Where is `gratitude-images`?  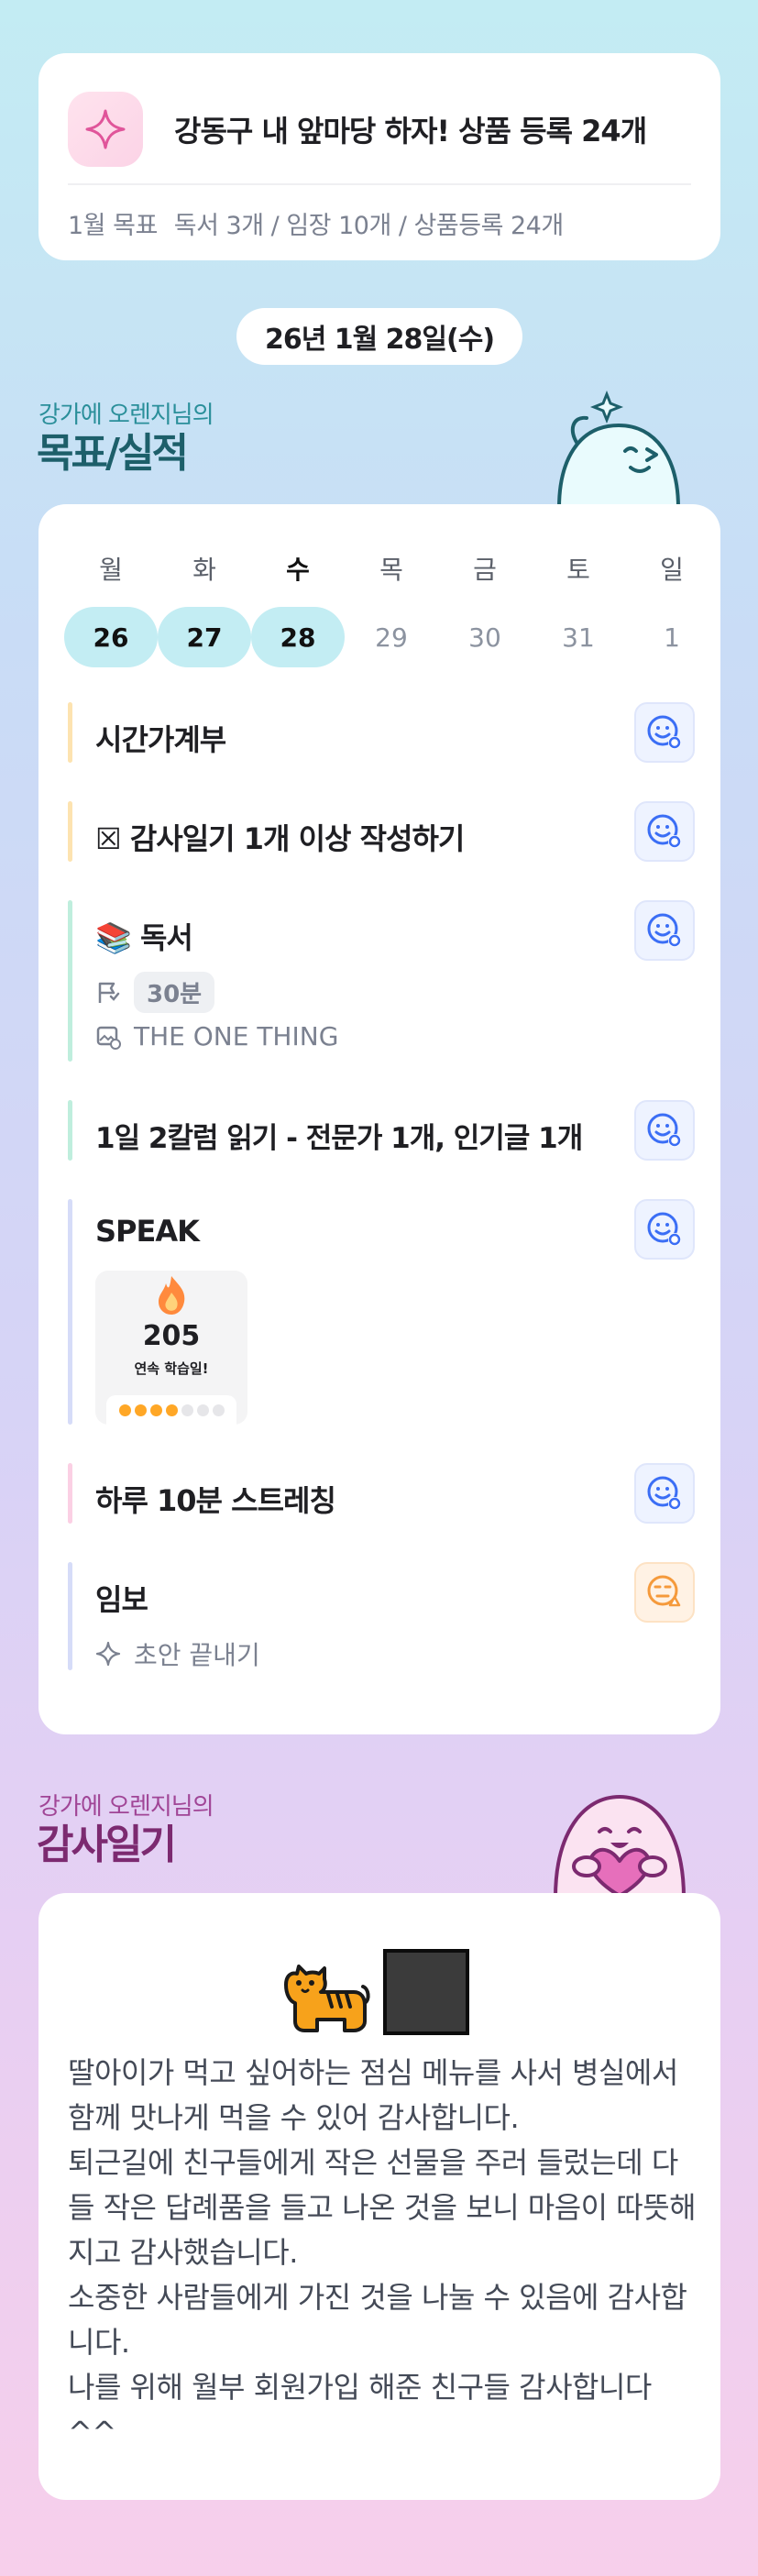
gratitude-images is located at coordinates (374, 1992).